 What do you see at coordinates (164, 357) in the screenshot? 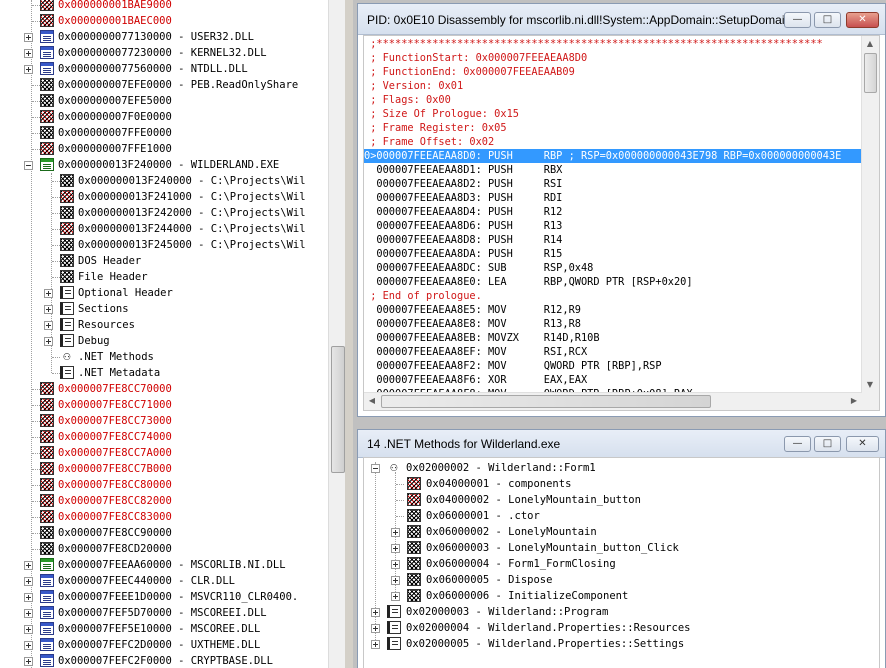
I see `tree-node: ⚇ .NET Methods` at bounding box center [164, 357].